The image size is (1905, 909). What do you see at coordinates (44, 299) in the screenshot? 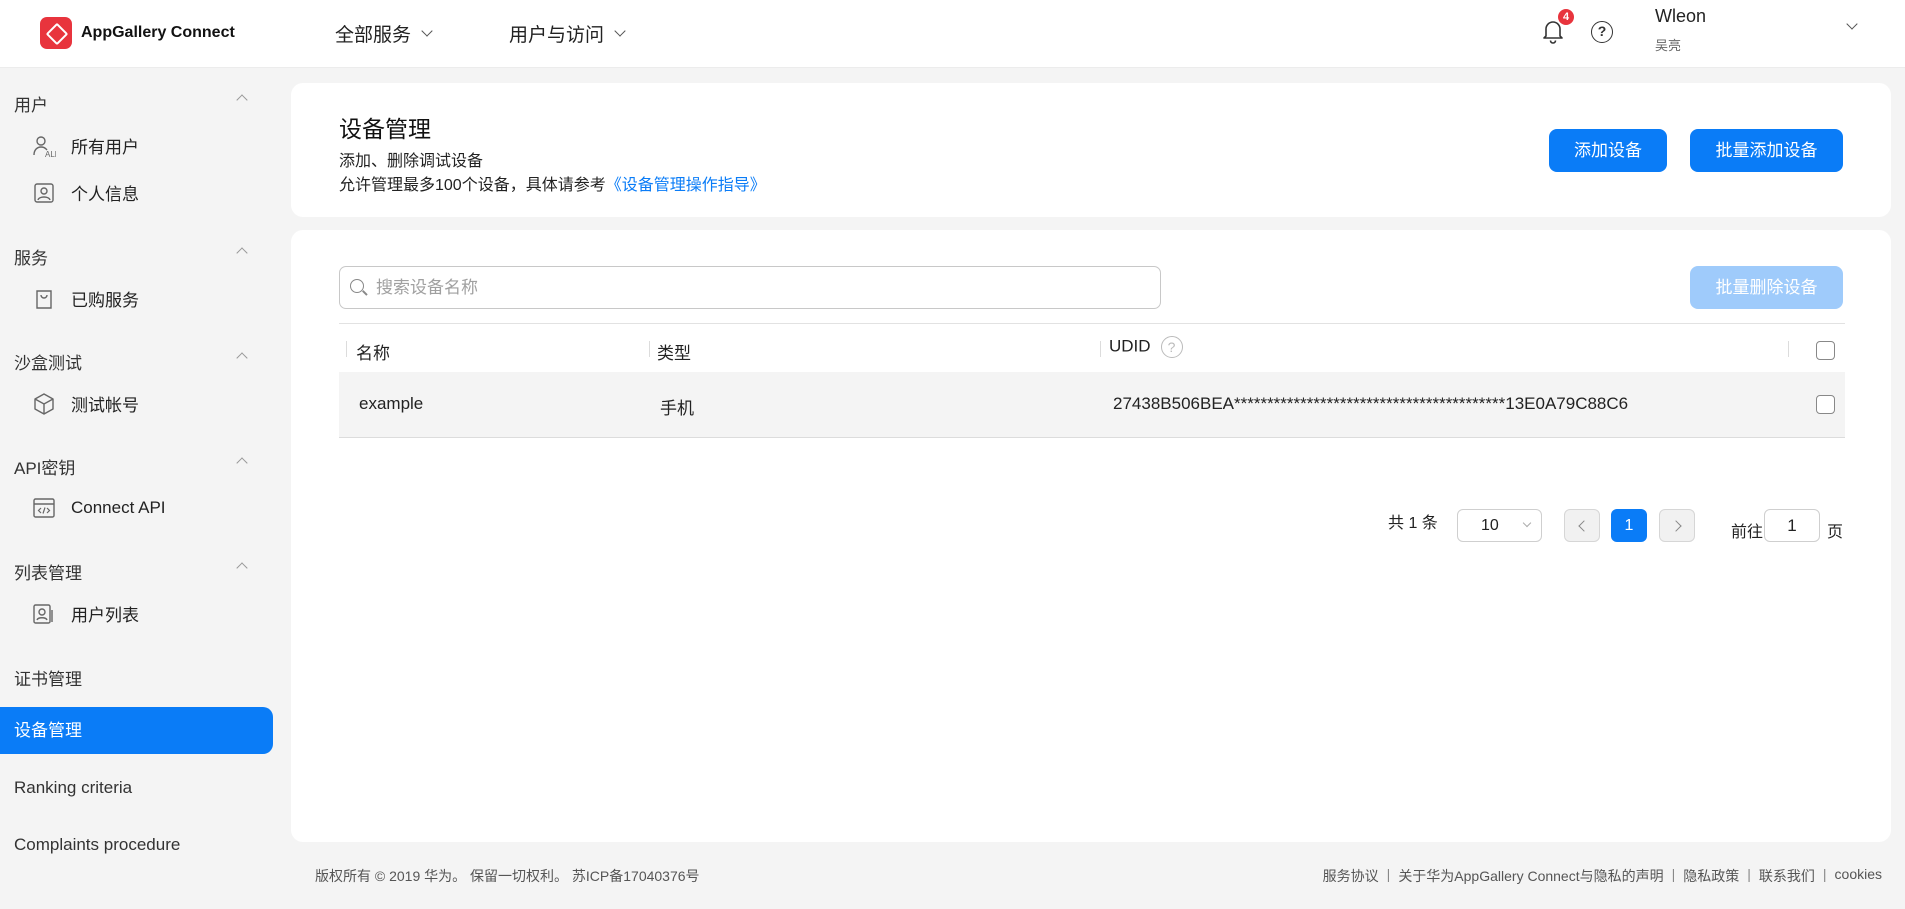
I see `shopping-bag-icon` at bounding box center [44, 299].